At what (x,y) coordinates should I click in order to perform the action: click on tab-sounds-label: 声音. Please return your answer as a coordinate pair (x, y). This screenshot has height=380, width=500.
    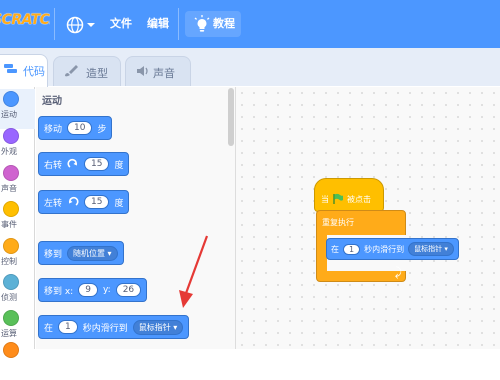
    Looking at the image, I should click on (164, 73).